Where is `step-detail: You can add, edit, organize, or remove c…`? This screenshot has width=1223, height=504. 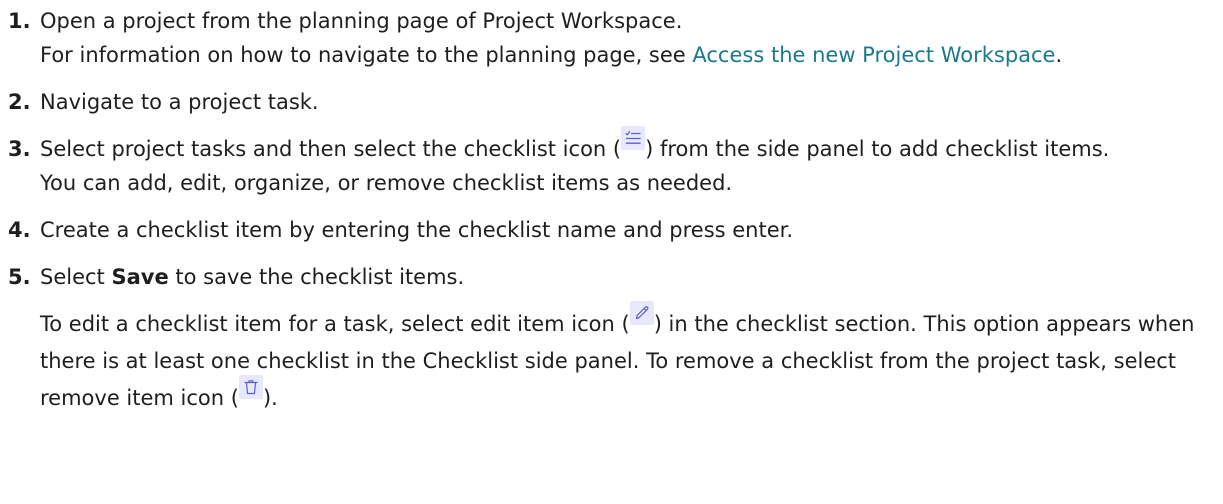 step-detail: You can add, edit, organize, or remove c… is located at coordinates (386, 183).